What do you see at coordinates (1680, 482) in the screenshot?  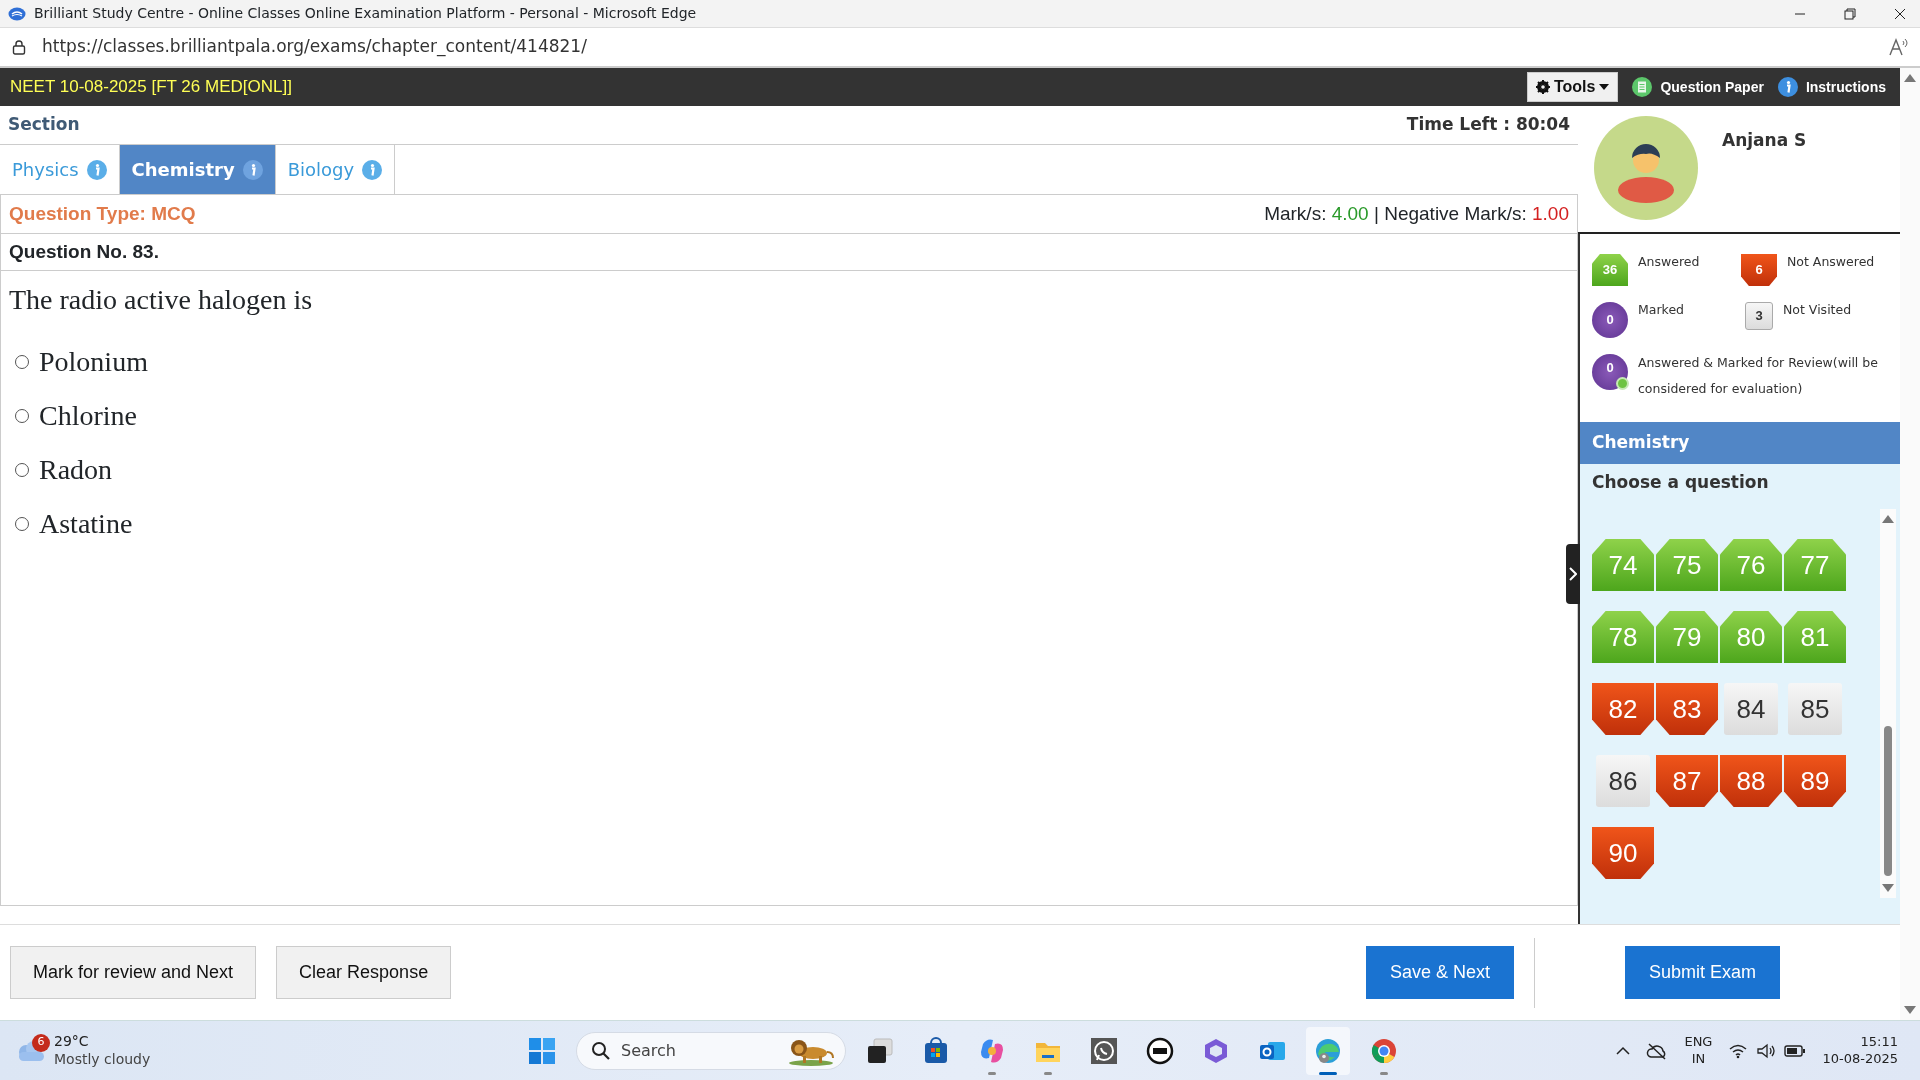 I see `palette-prompt: Choose a question` at bounding box center [1680, 482].